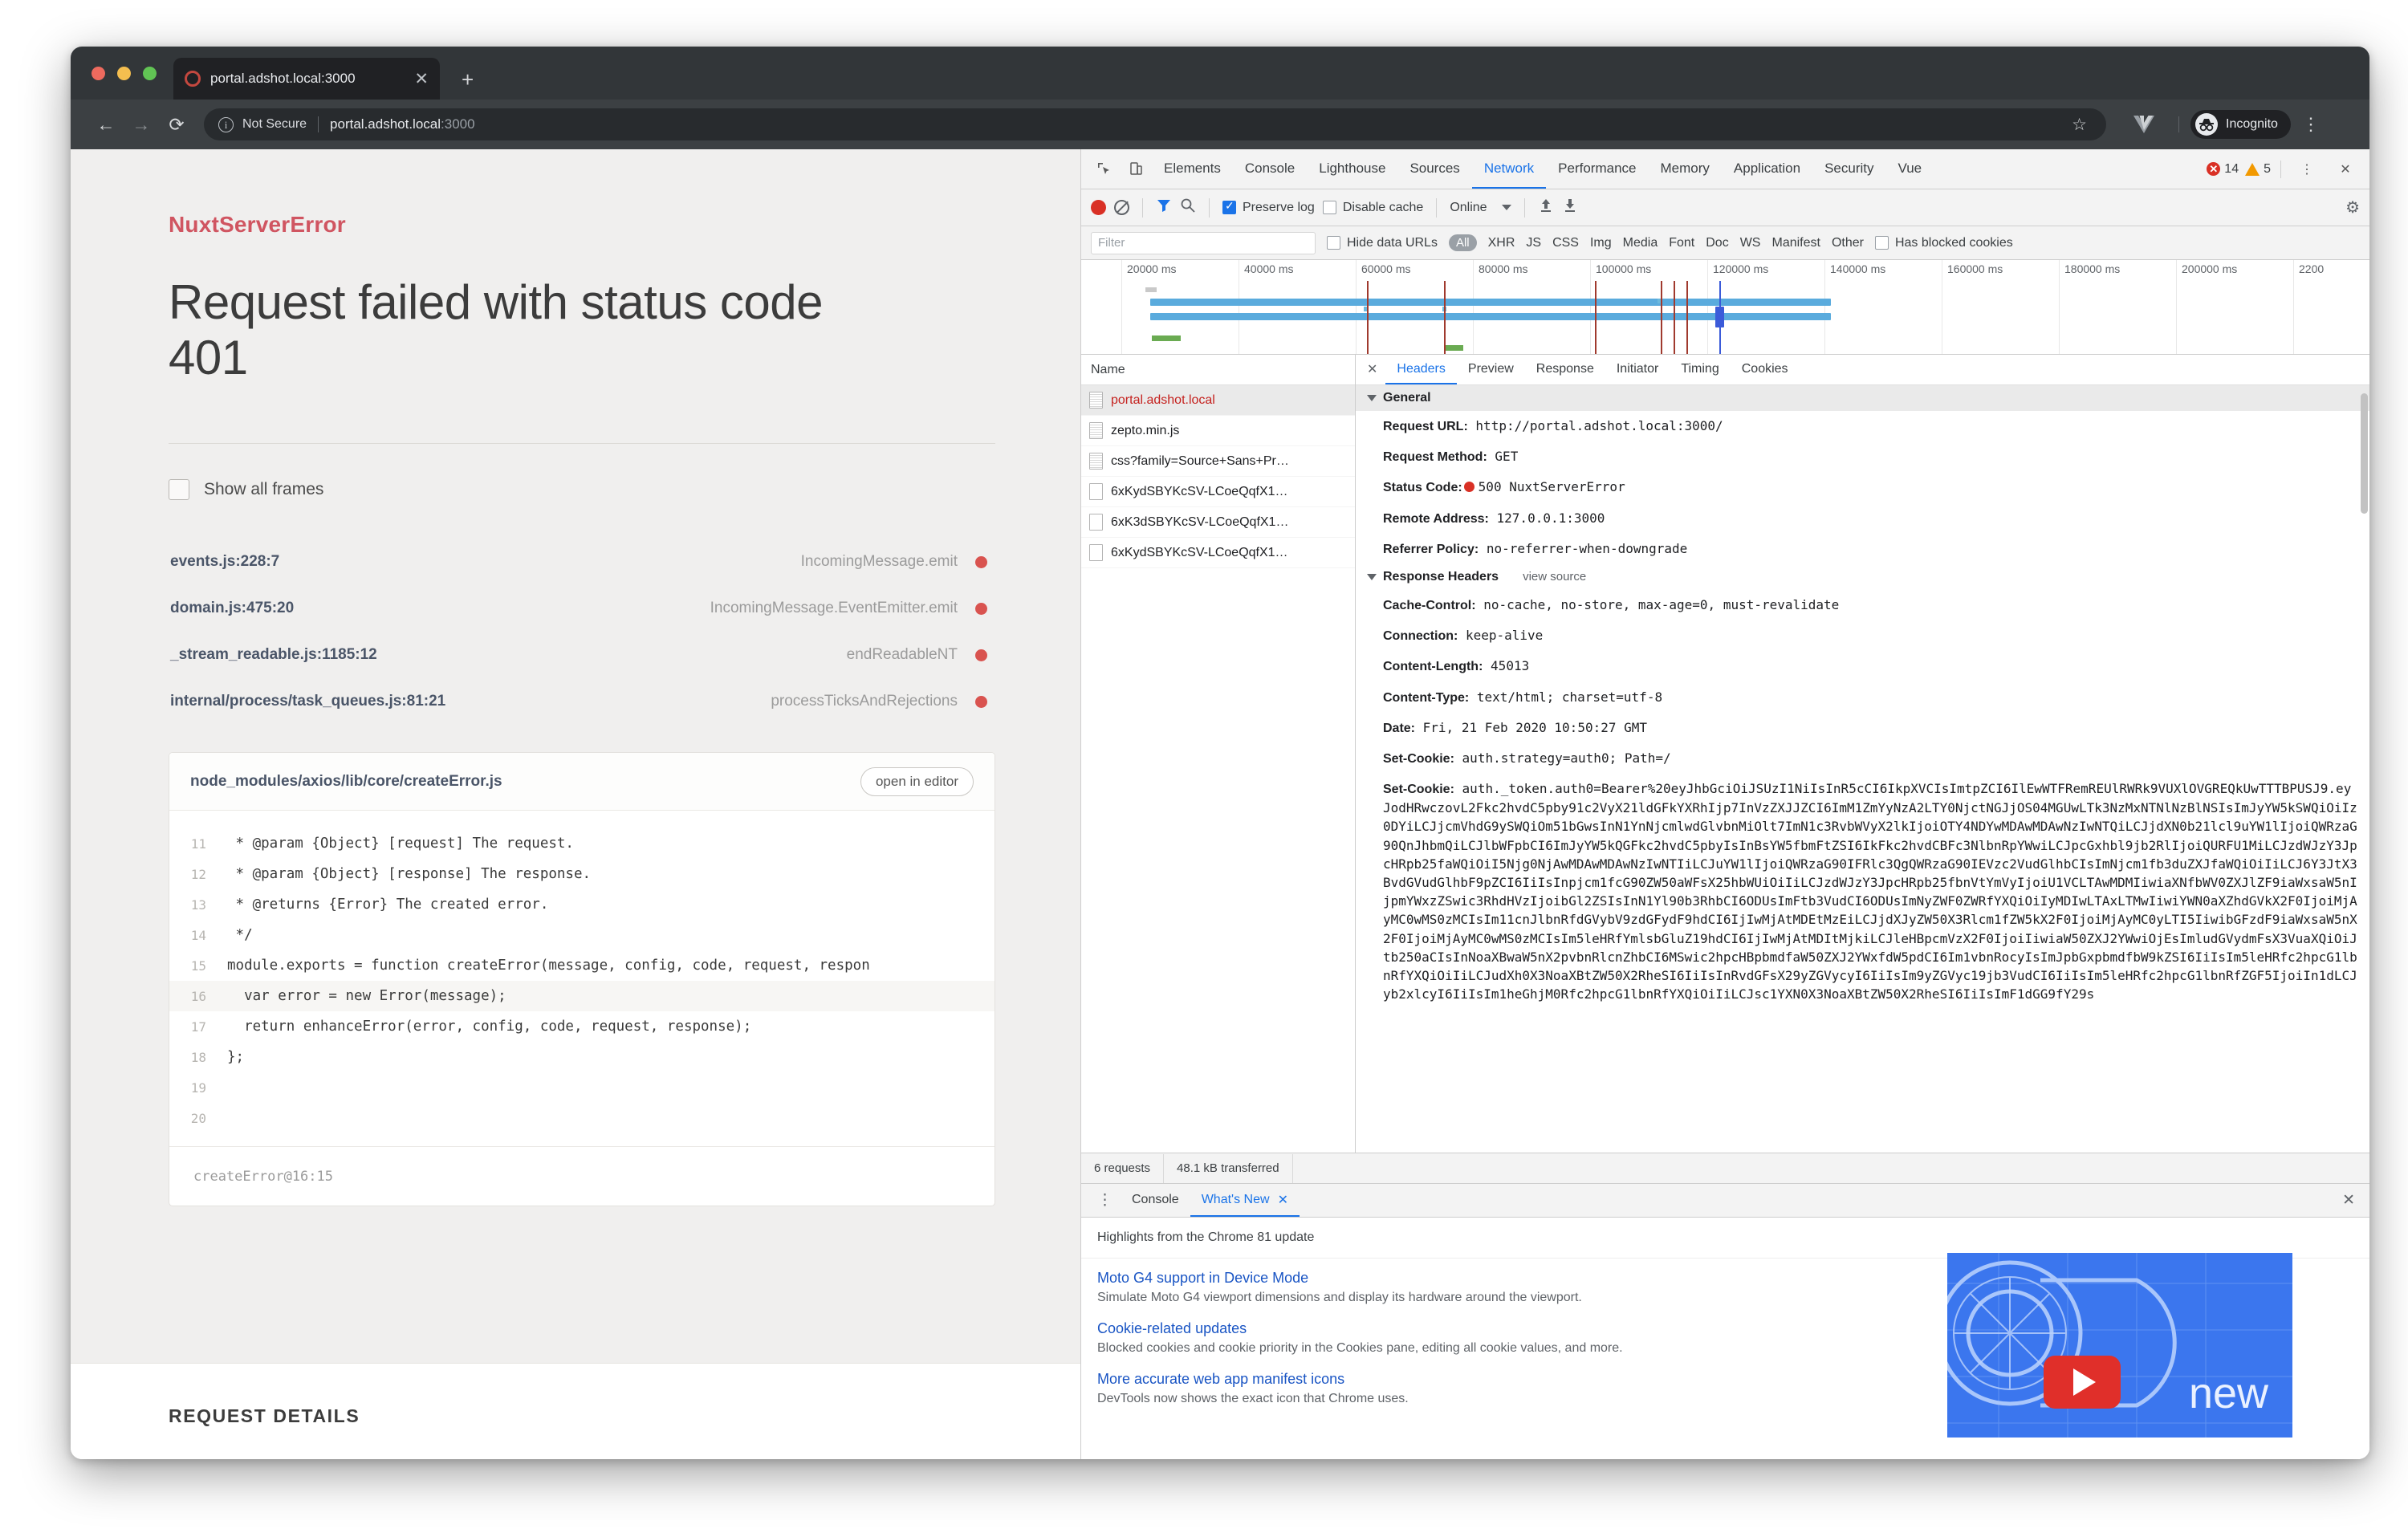 Image resolution: width=2408 pixels, height=1529 pixels. What do you see at coordinates (106, 124) in the screenshot?
I see `back-button: ←` at bounding box center [106, 124].